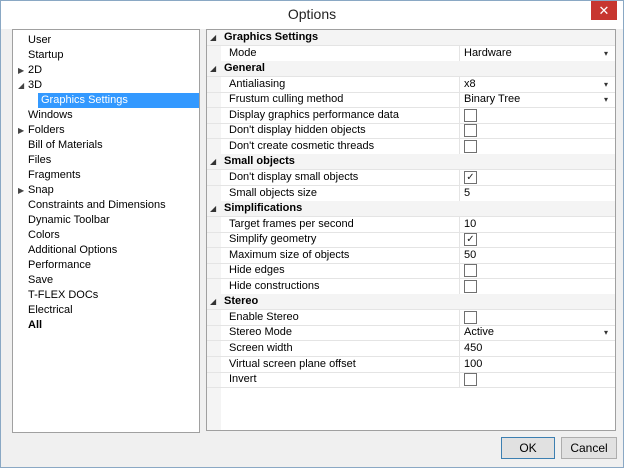 The width and height of the screenshot is (624, 468). Describe the element at coordinates (106, 160) in the screenshot. I see `tree-item: Files` at that location.